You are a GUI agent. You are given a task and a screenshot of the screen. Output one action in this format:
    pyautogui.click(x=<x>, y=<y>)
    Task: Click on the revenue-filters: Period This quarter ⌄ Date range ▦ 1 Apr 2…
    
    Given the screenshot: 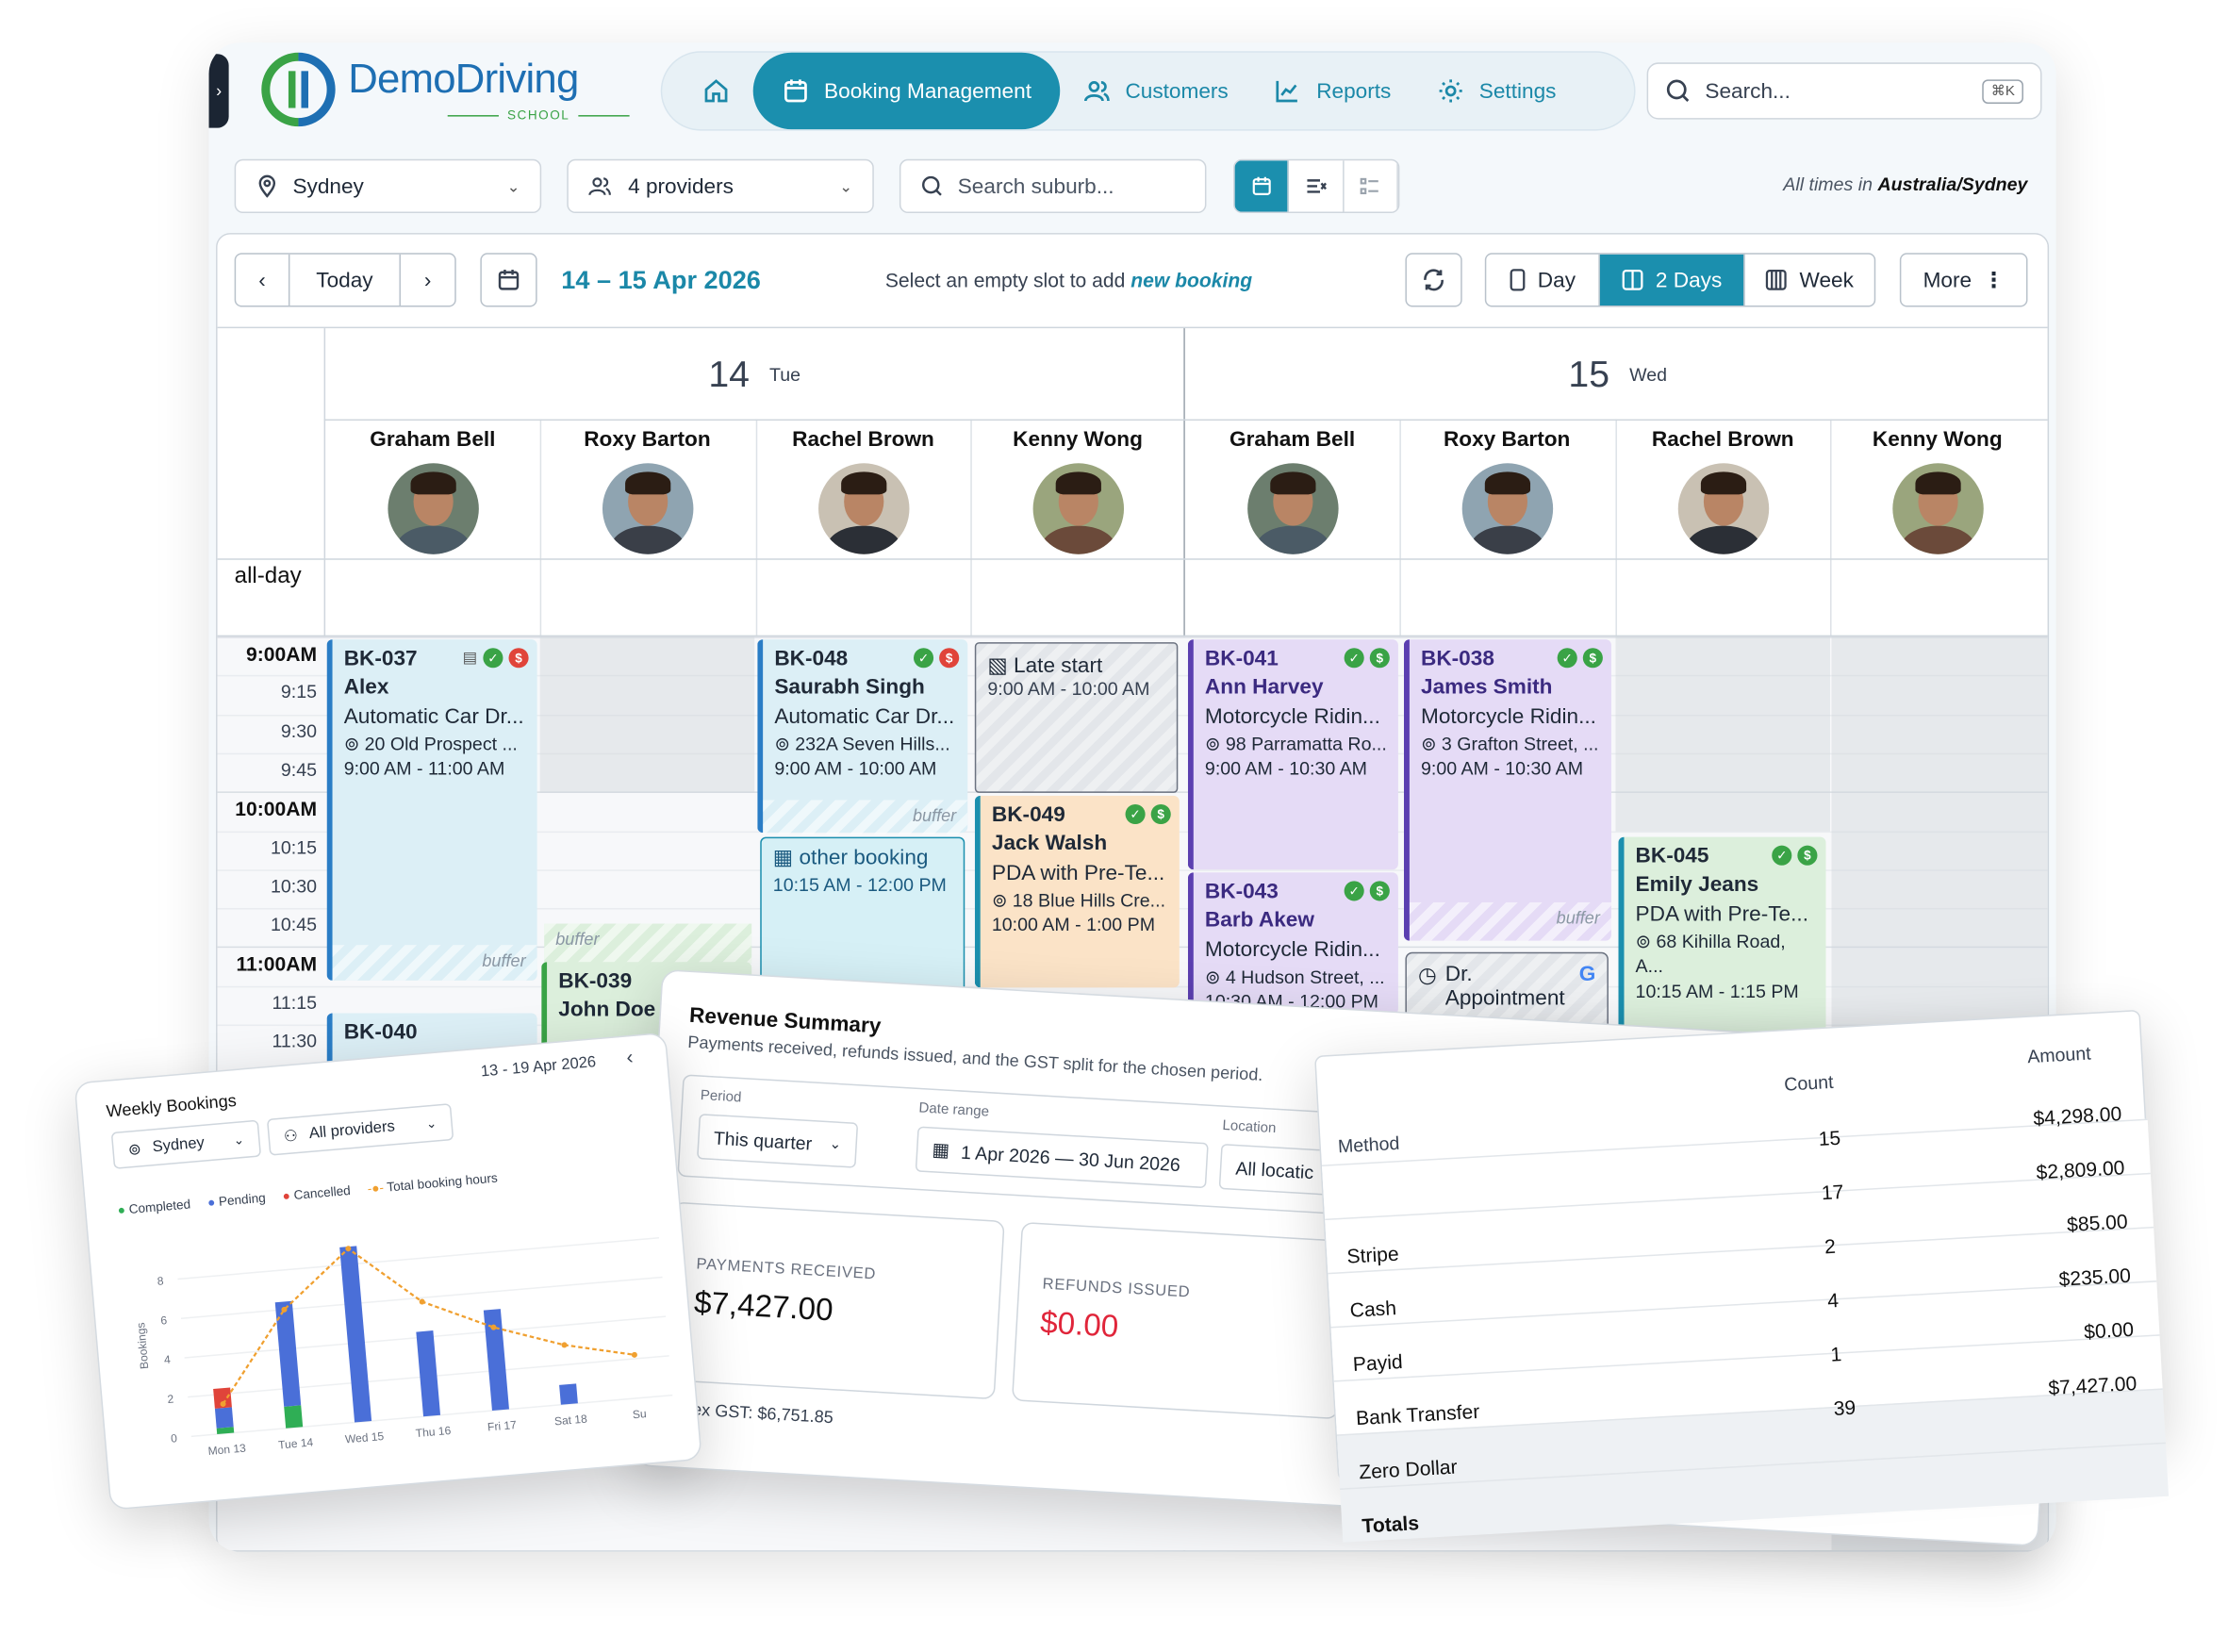 What is the action you would take?
    pyautogui.click(x=1035, y=1145)
    